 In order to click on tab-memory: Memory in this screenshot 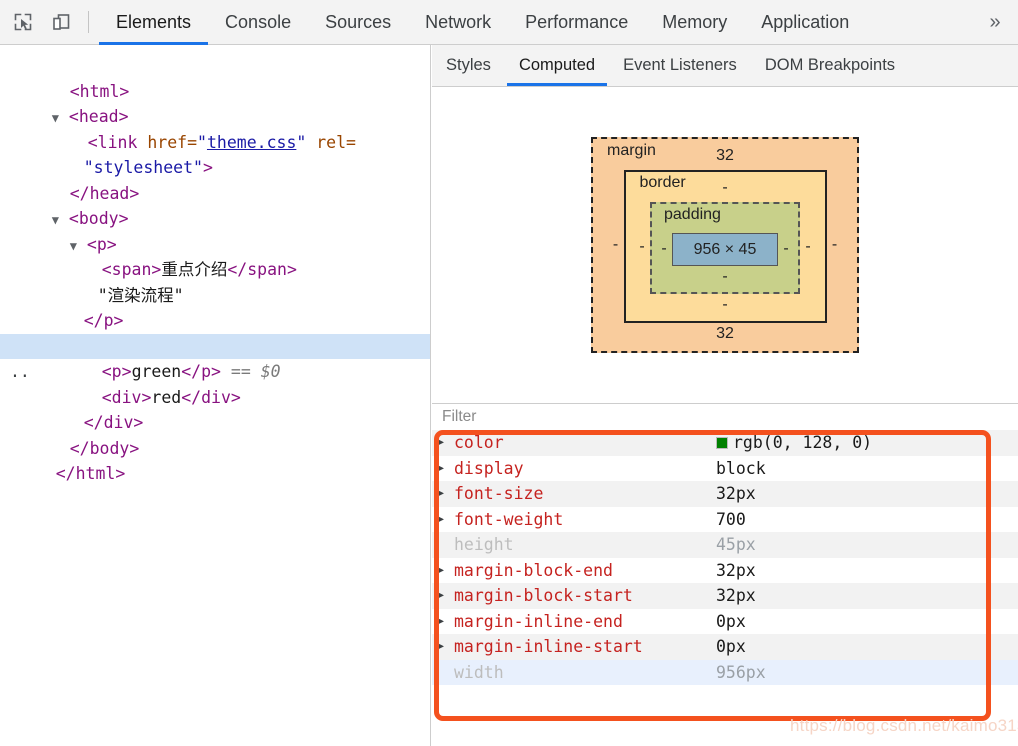, I will do `click(694, 22)`.